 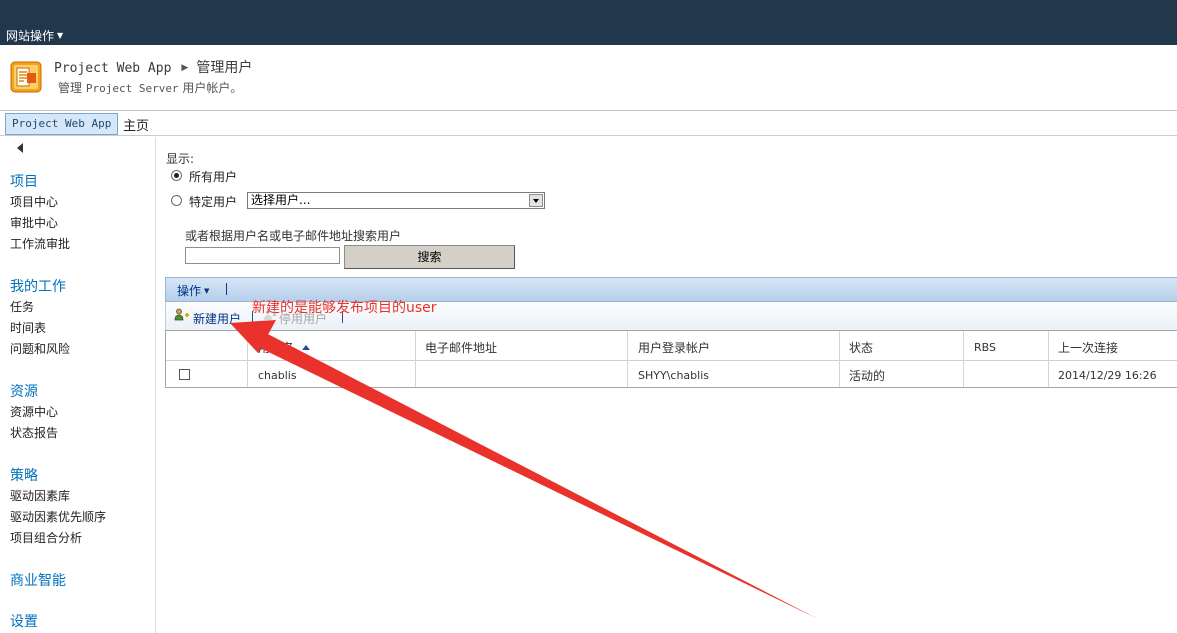 I want to click on nav-item-driver-library: 驱动因素库, so click(x=40, y=495).